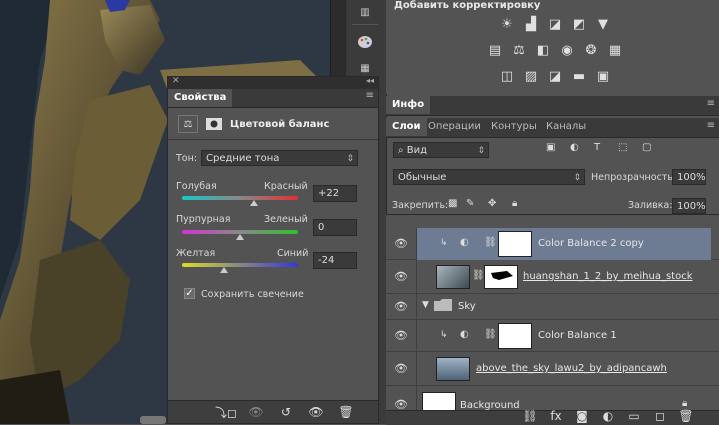  What do you see at coordinates (335, 227) in the screenshot?
I see `magenta-green-value: 0` at bounding box center [335, 227].